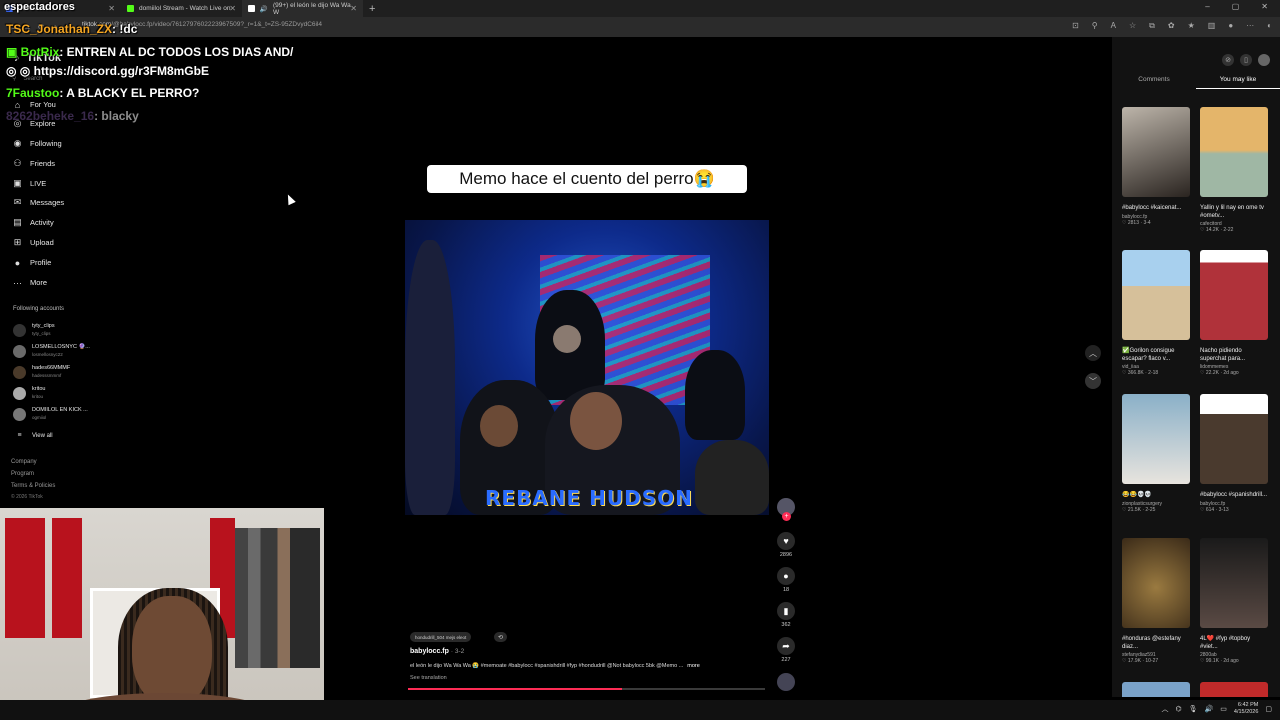 This screenshot has width=1280, height=720. Describe the element at coordinates (1217, 709) in the screenshot. I see `system-tray: ︿ ⌬ 🎙 🔊 ▭ 6:42 PM 4/15/2026 ▢` at that location.